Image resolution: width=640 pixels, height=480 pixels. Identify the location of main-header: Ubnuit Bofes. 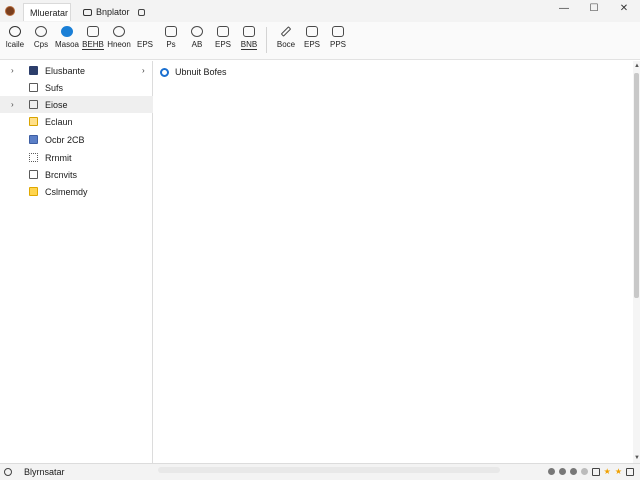
(193, 72).